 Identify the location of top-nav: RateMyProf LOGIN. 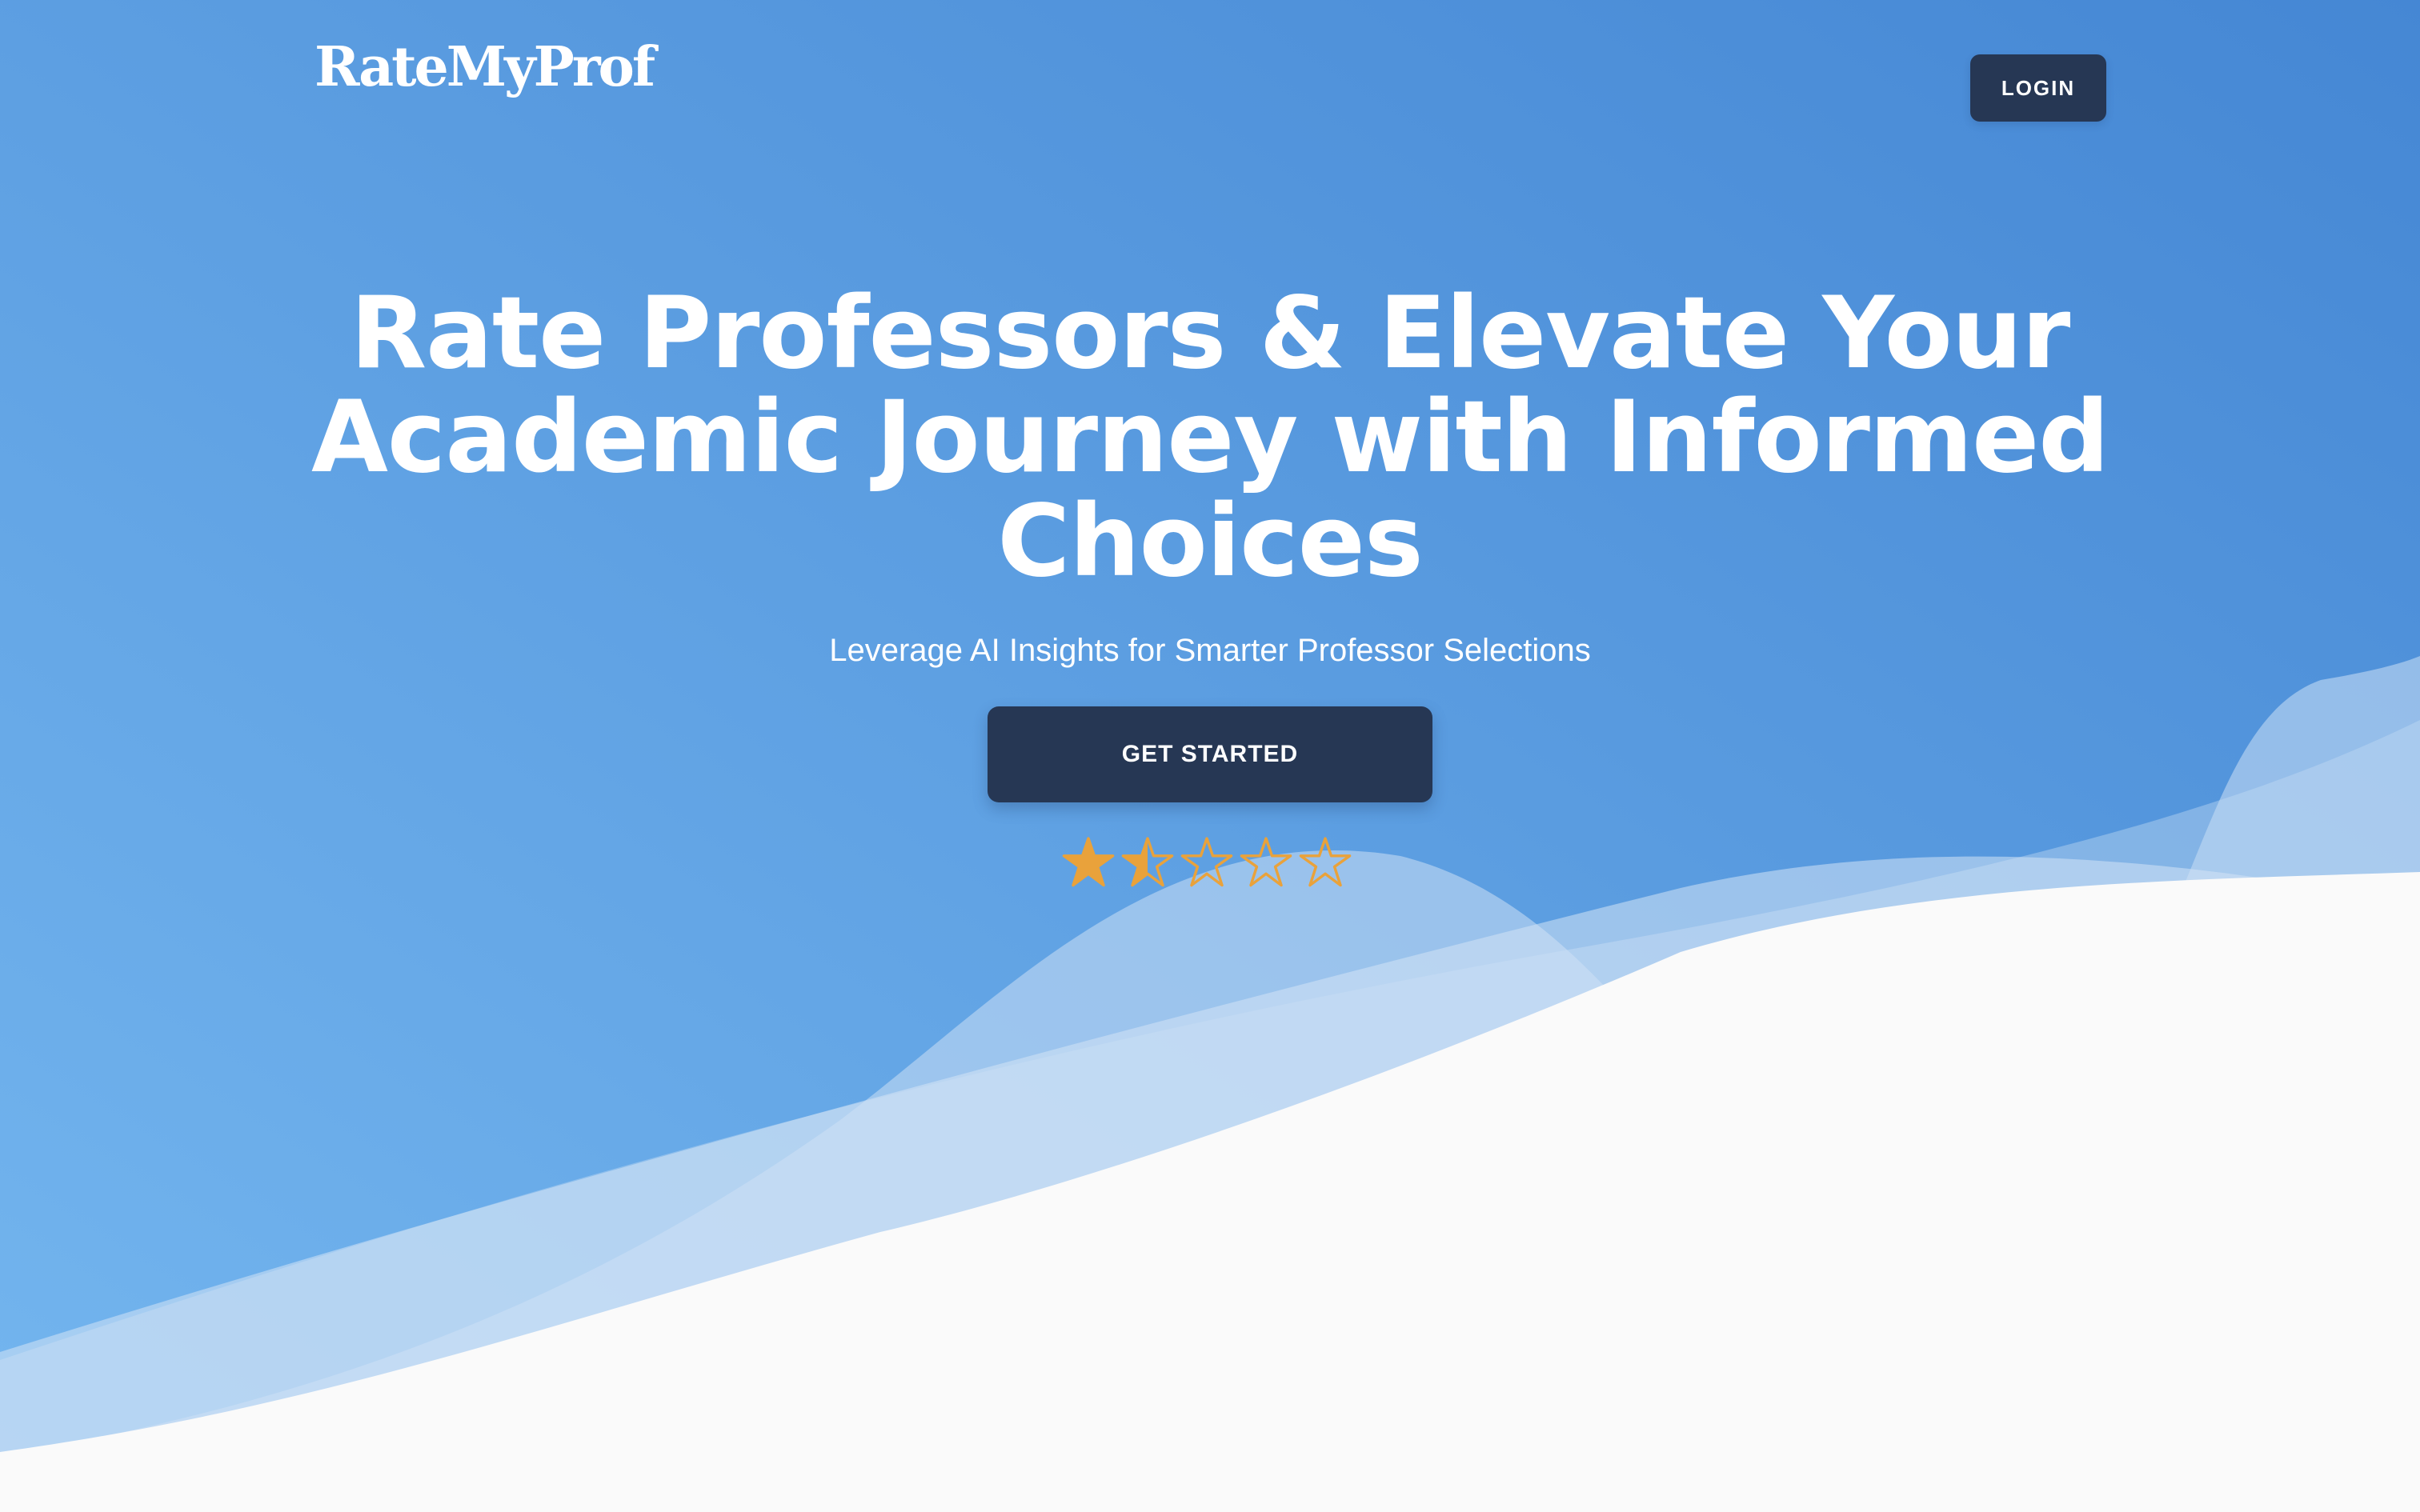
(1210, 88).